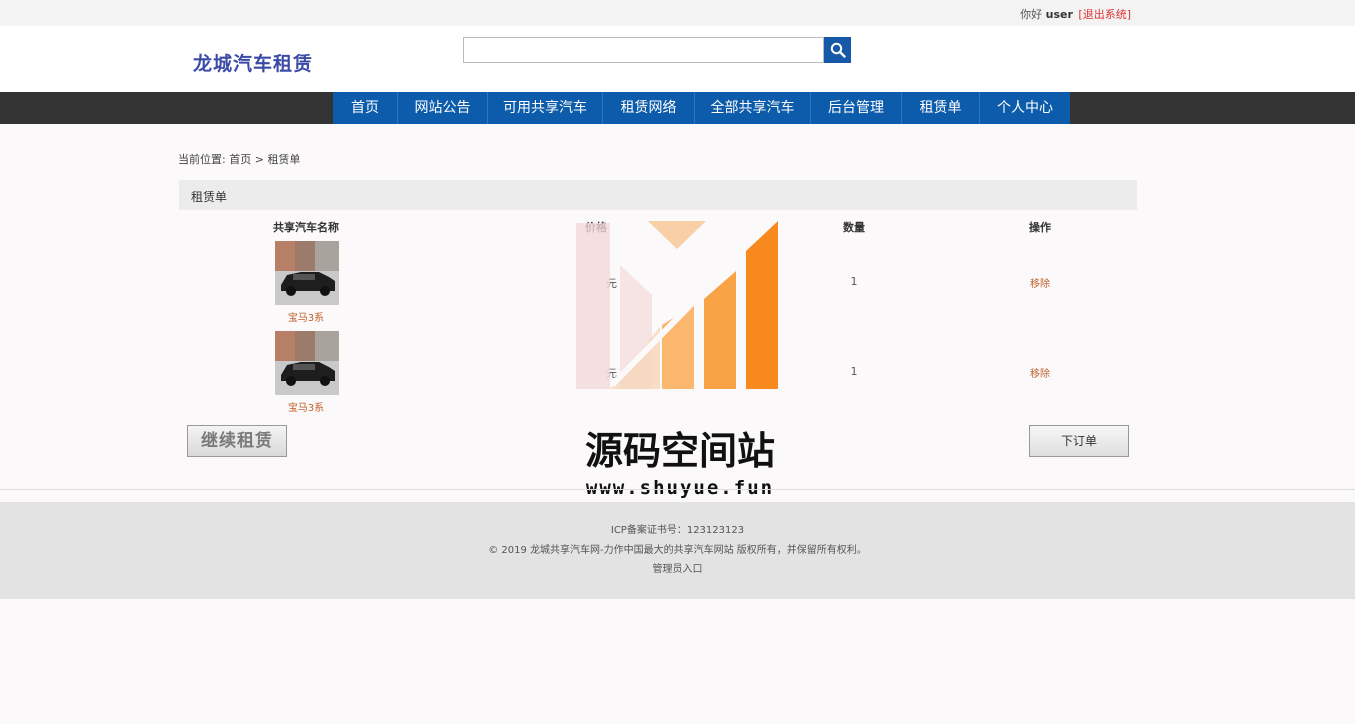  Describe the element at coordinates (284, 159) in the screenshot. I see `breadcrumb-current: 租赁单` at that location.